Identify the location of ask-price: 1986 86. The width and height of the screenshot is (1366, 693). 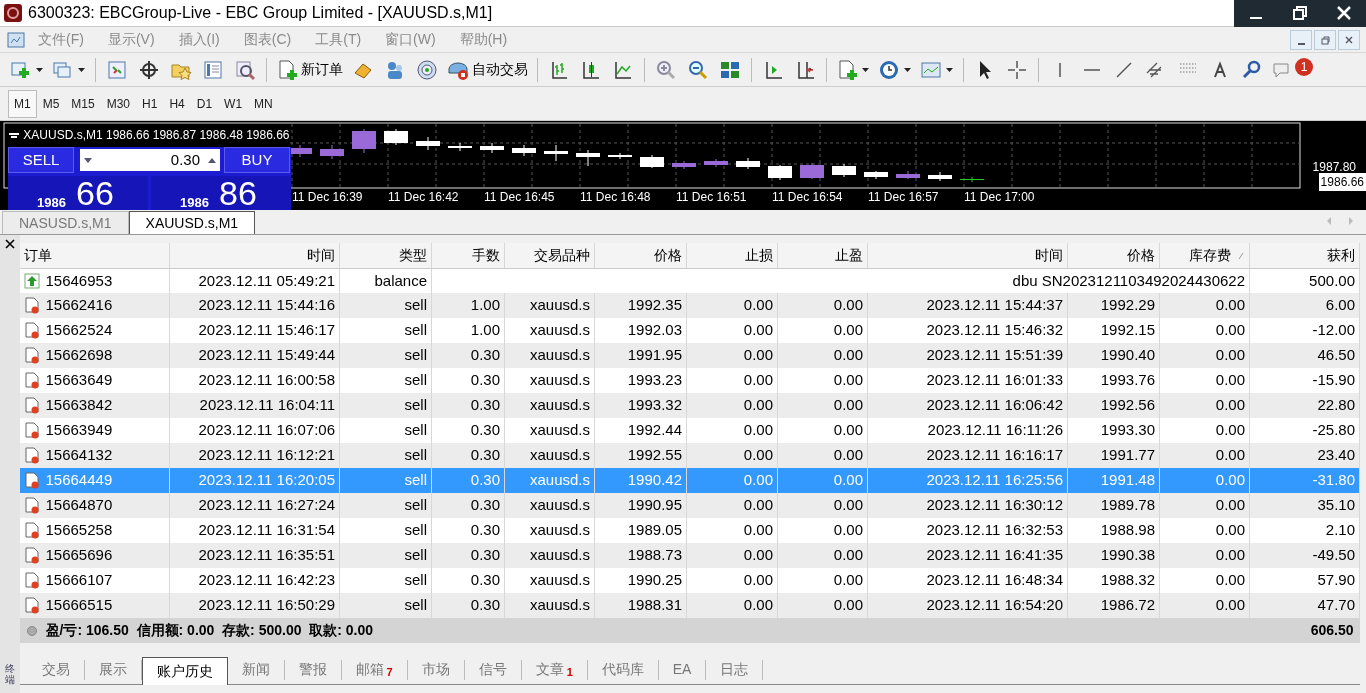
(221, 193).